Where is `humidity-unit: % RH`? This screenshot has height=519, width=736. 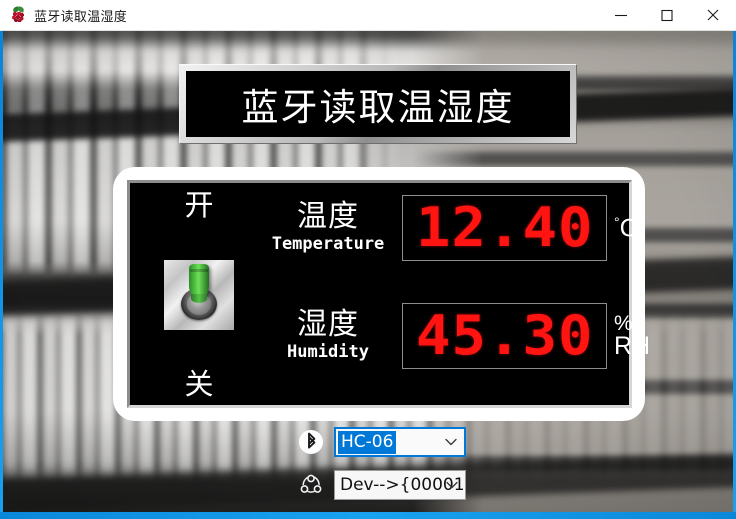
humidity-unit: % RH is located at coordinates (632, 336).